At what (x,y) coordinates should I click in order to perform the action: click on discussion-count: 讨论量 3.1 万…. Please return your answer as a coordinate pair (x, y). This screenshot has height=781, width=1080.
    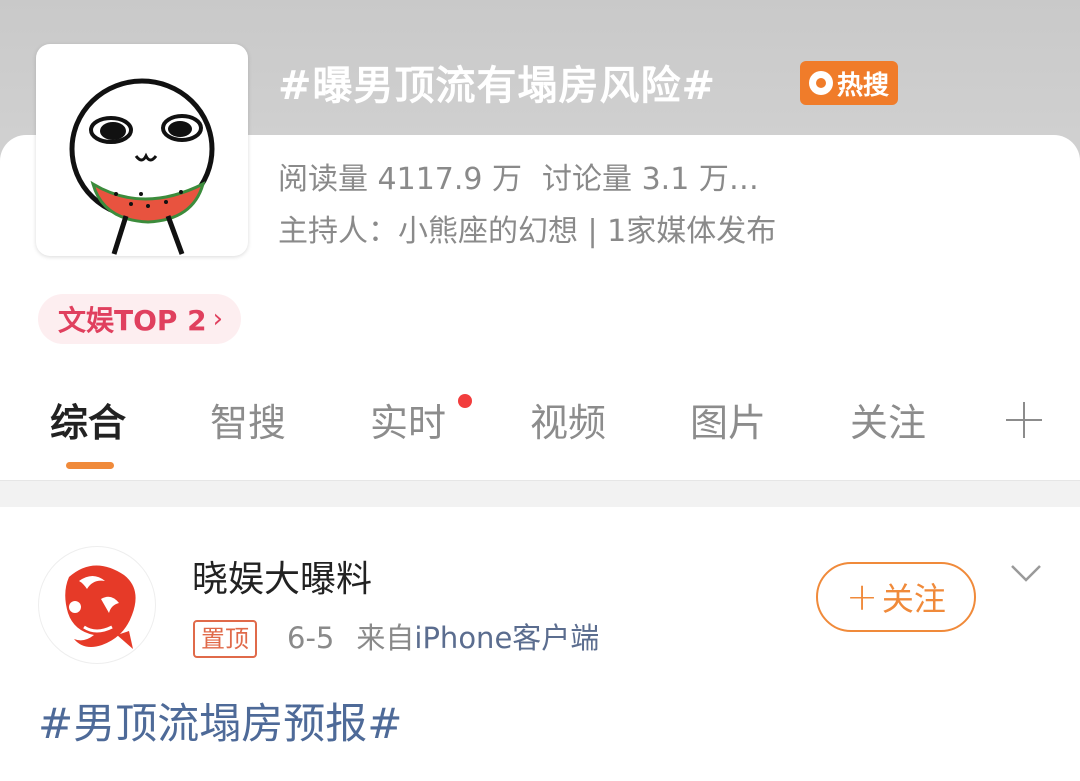
    Looking at the image, I should click on (650, 179).